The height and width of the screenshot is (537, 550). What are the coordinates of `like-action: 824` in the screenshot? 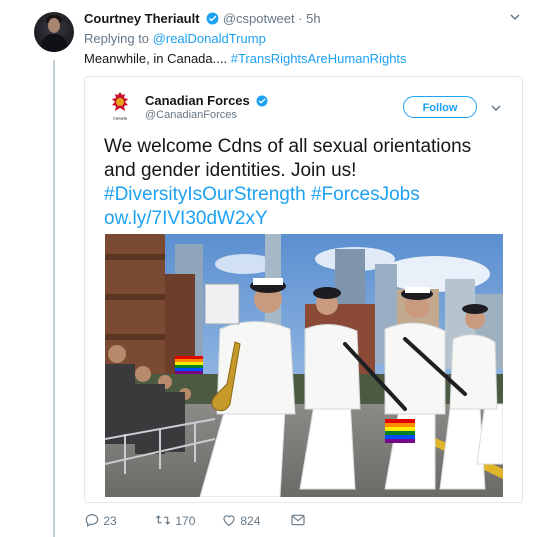 It's located at (240, 520).